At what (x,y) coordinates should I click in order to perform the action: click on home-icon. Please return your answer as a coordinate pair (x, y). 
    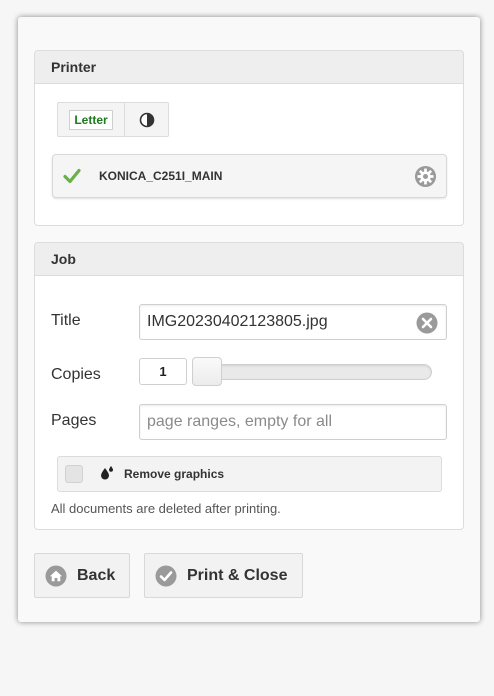
    Looking at the image, I should click on (56, 576).